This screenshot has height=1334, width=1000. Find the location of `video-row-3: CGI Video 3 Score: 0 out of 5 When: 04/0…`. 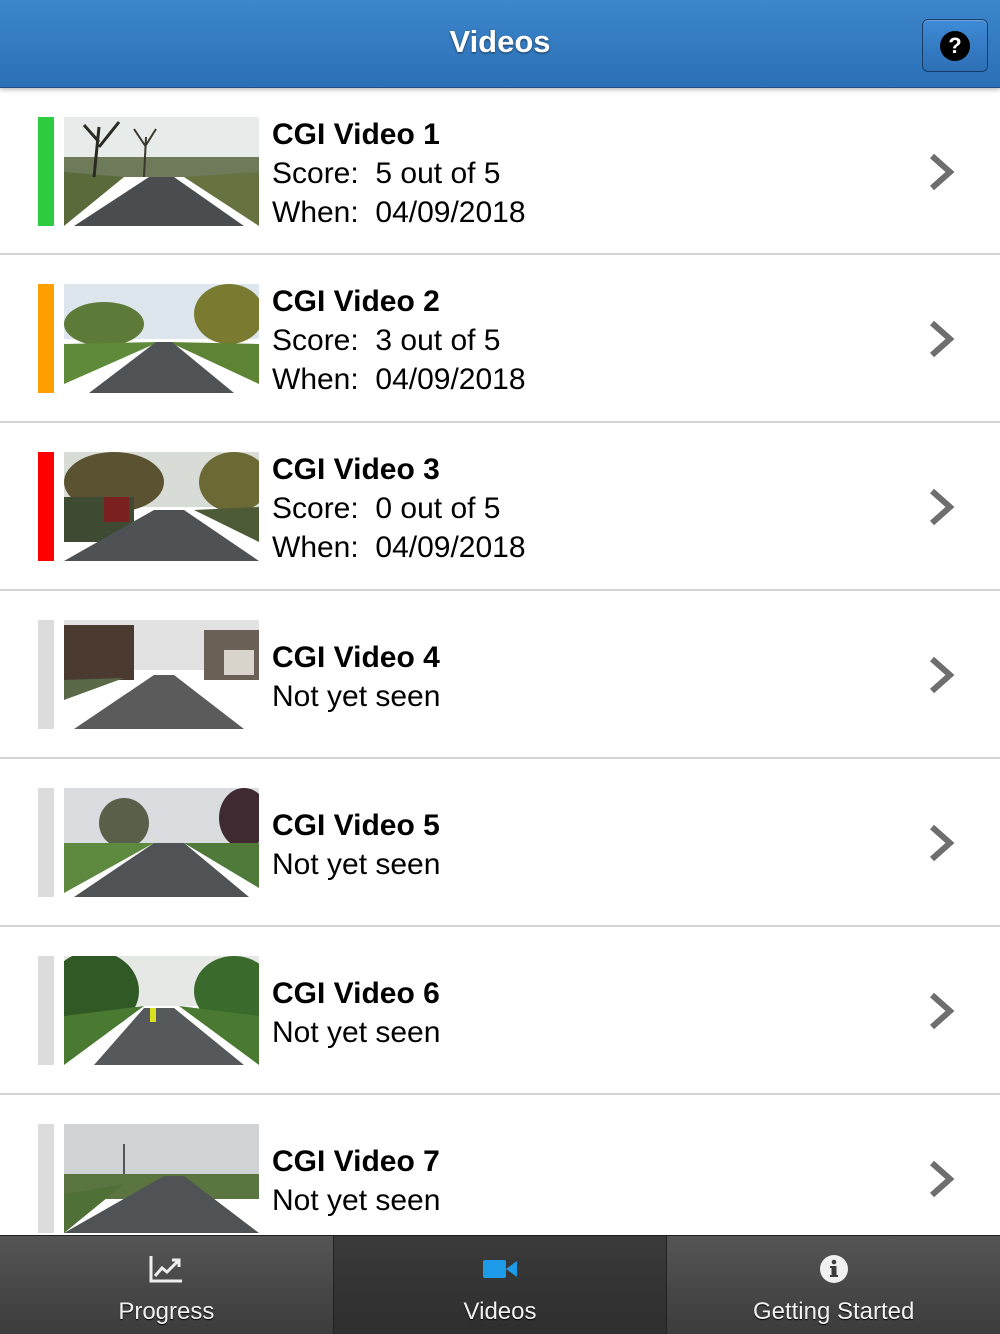

video-row-3: CGI Video 3 Score: 0 out of 5 When: 04/0… is located at coordinates (500, 507).